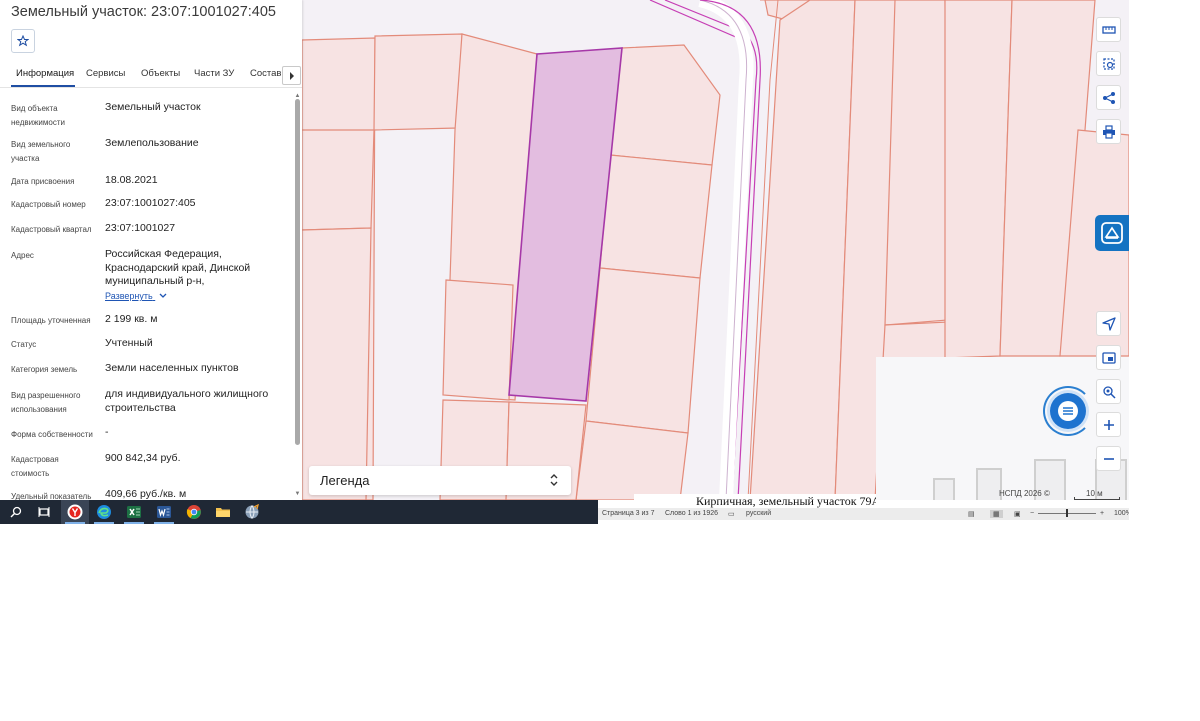 Image resolution: width=1200 pixels, height=721 pixels. Describe the element at coordinates (628, 513) in the screenshot. I see `page-counter: Страница 3 из 7` at that location.